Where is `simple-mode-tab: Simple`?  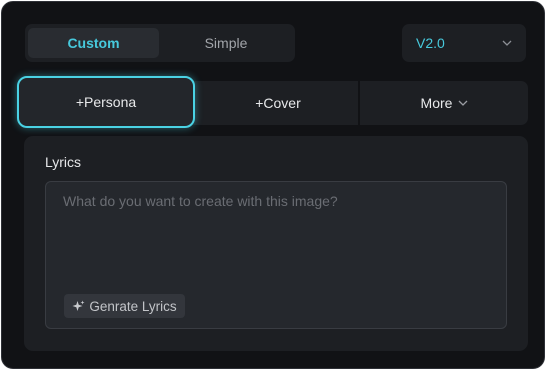 simple-mode-tab: Simple is located at coordinates (226, 43).